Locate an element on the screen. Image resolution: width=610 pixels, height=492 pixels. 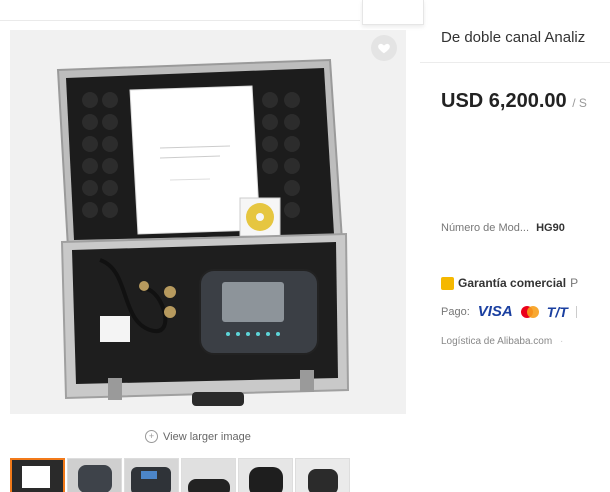
logistics-row: Logística de Alibaba.com · is located at coordinates (502, 341).